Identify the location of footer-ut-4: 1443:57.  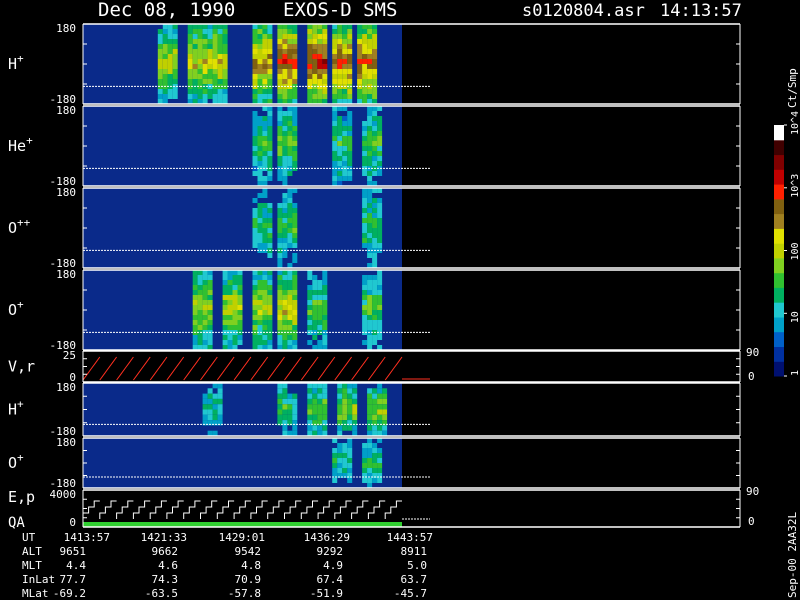
(410, 537).